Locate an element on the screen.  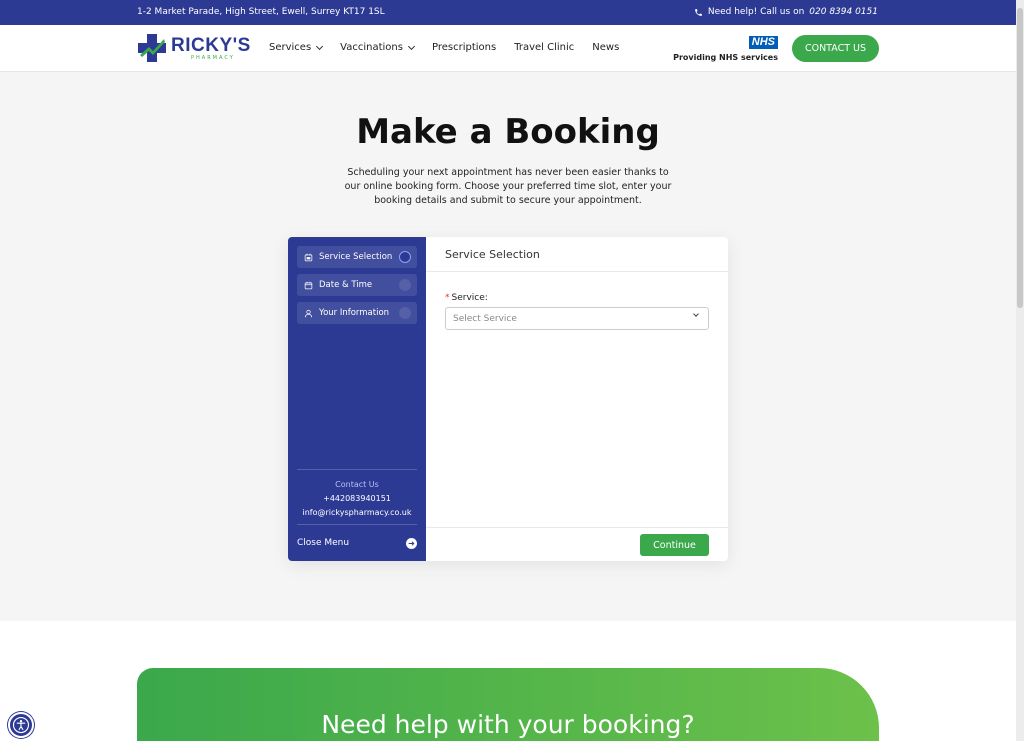
step-date-time: Date & Time is located at coordinates (357, 285).